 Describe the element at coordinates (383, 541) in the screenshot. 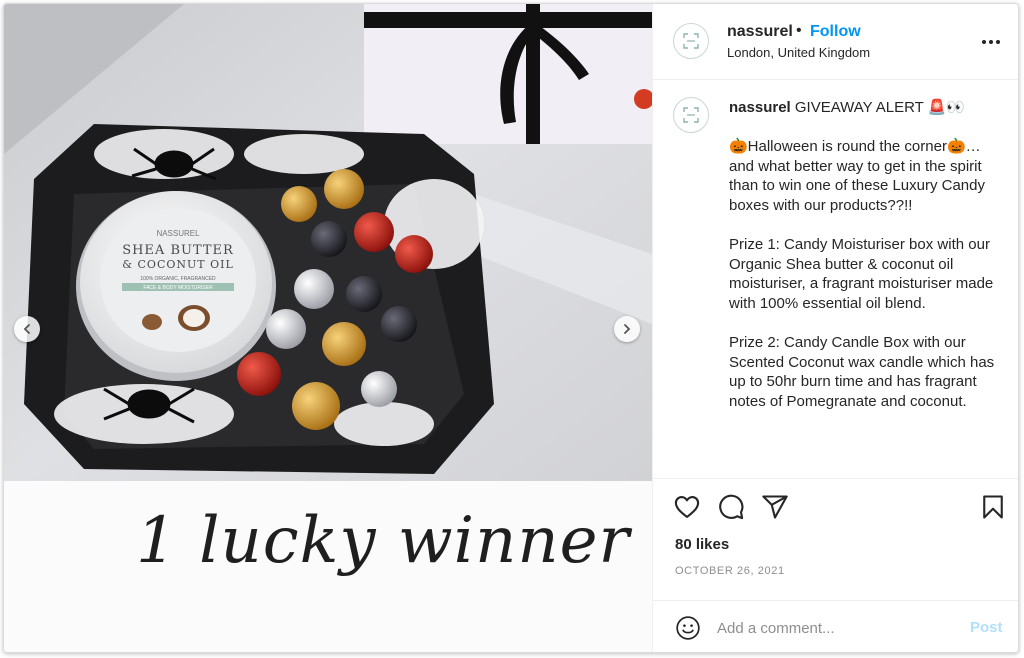

I see `overlay-handwriting-text: 1 lucky winner` at that location.